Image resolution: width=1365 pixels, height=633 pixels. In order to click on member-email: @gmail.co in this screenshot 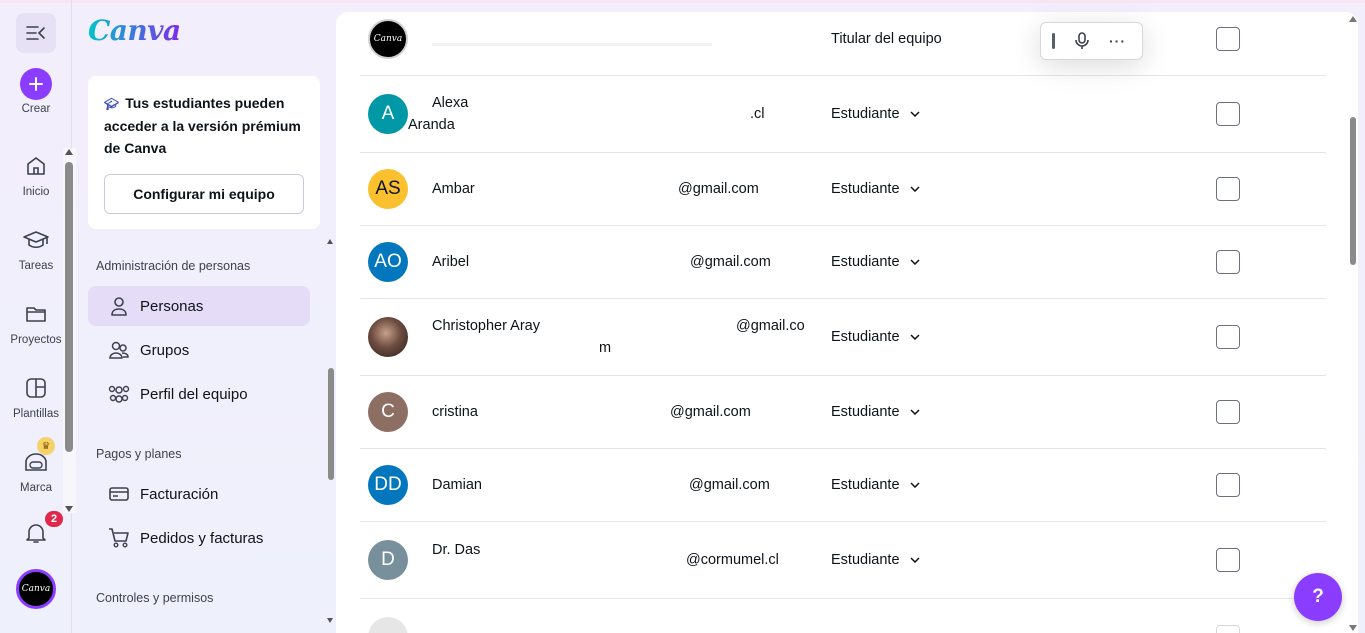, I will do `click(770, 326)`.